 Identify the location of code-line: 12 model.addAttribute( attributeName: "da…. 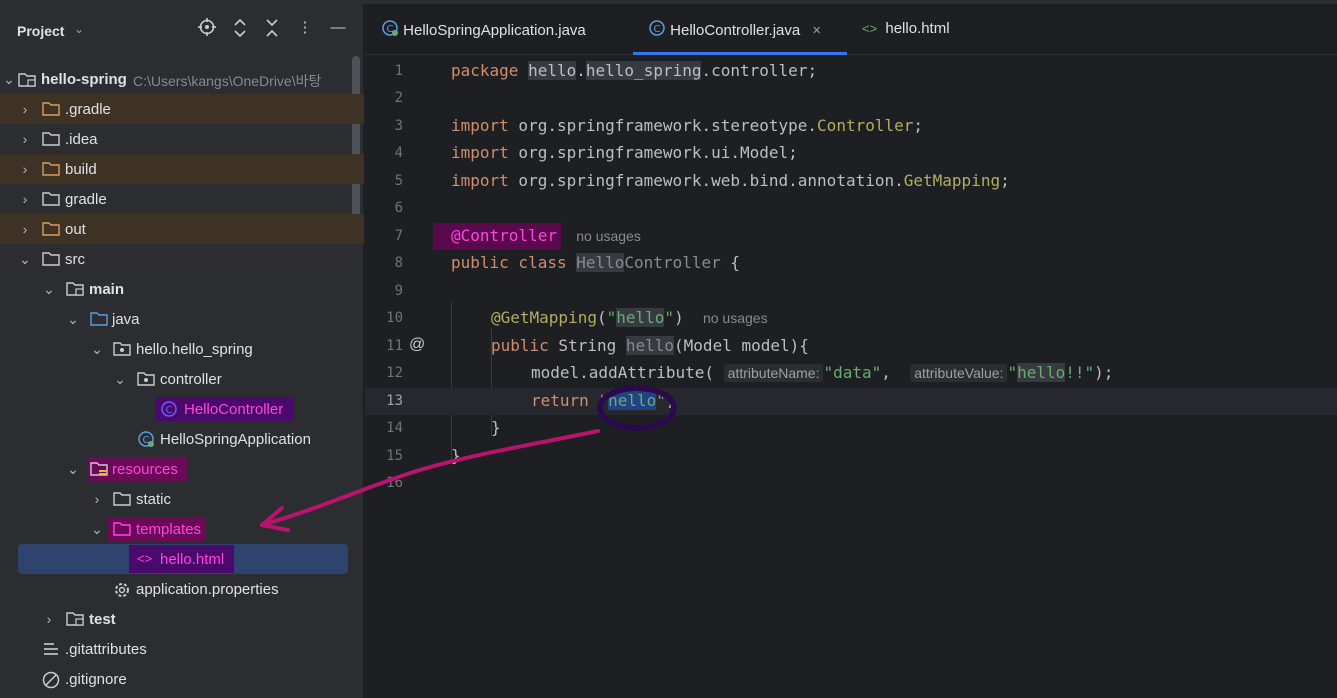
(851, 373).